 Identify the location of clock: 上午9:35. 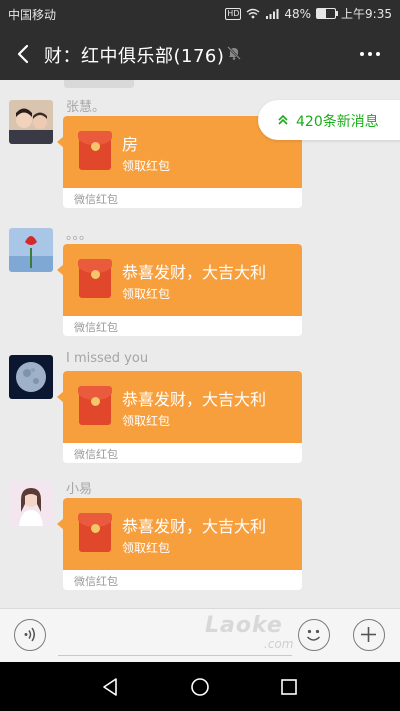
(366, 14).